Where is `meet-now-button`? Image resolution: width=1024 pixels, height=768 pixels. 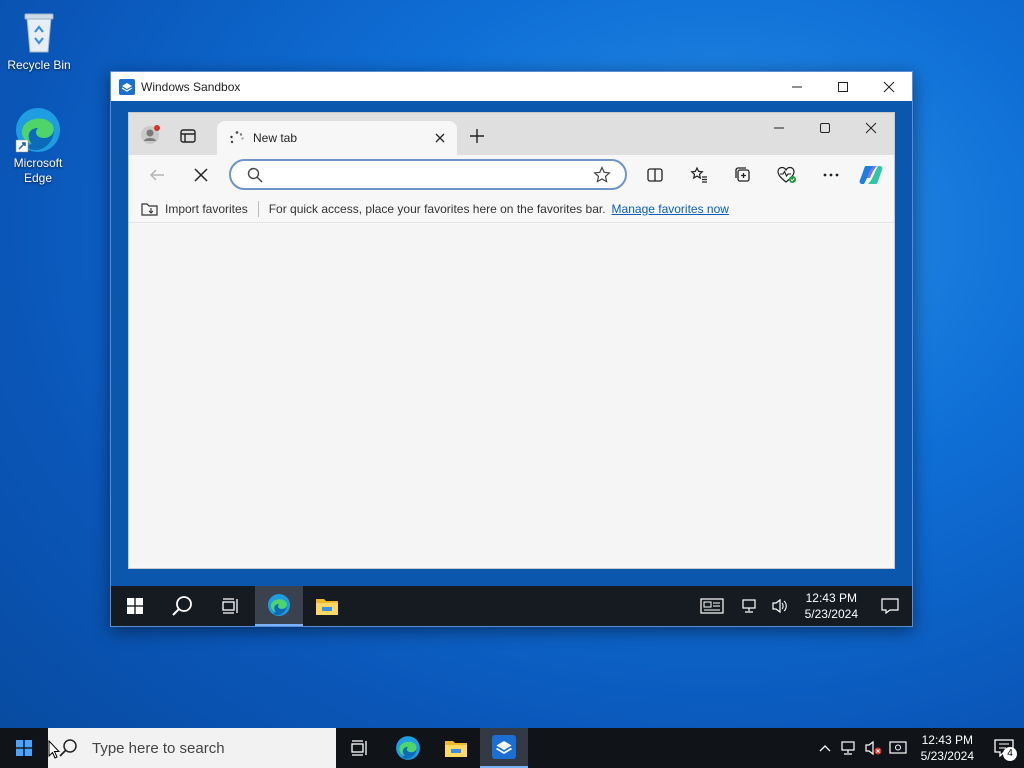
meet-now-button is located at coordinates (898, 748).